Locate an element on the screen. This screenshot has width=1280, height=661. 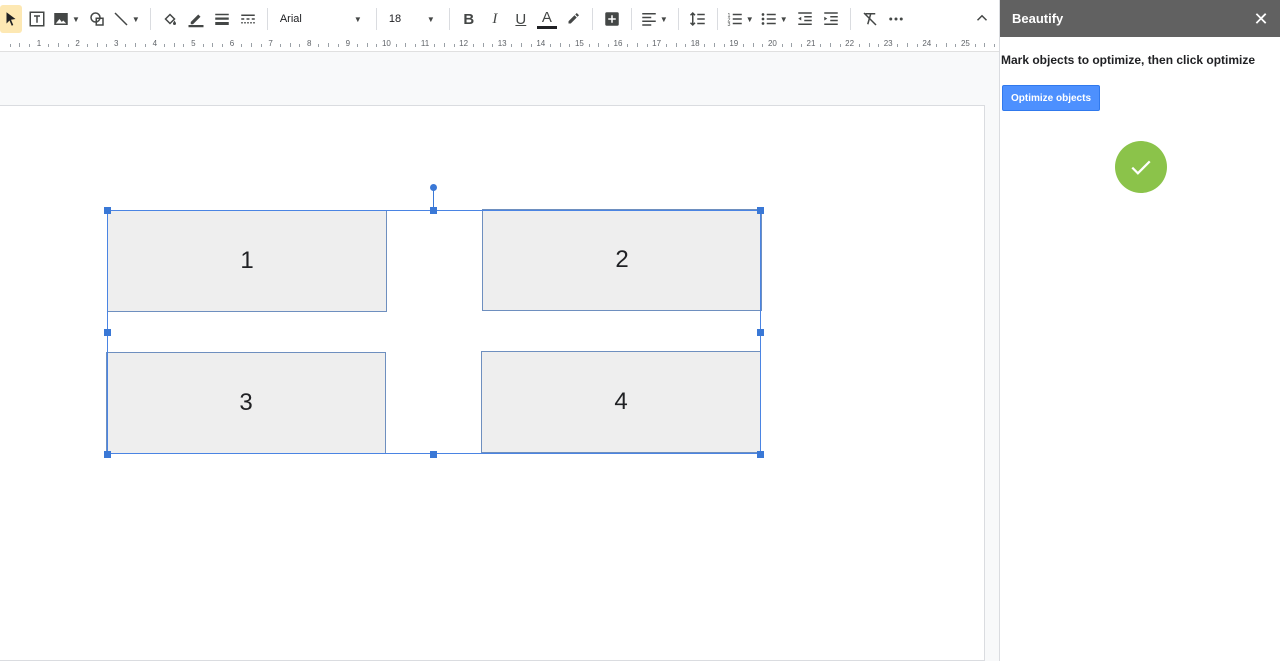
shape-box-2: 2 is located at coordinates (622, 260).